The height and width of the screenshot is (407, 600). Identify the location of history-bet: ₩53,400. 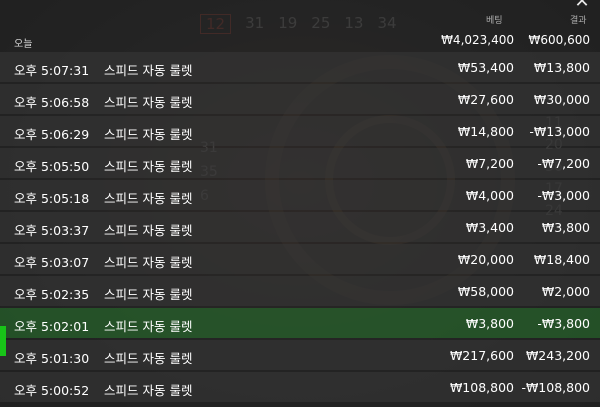
(485, 67).